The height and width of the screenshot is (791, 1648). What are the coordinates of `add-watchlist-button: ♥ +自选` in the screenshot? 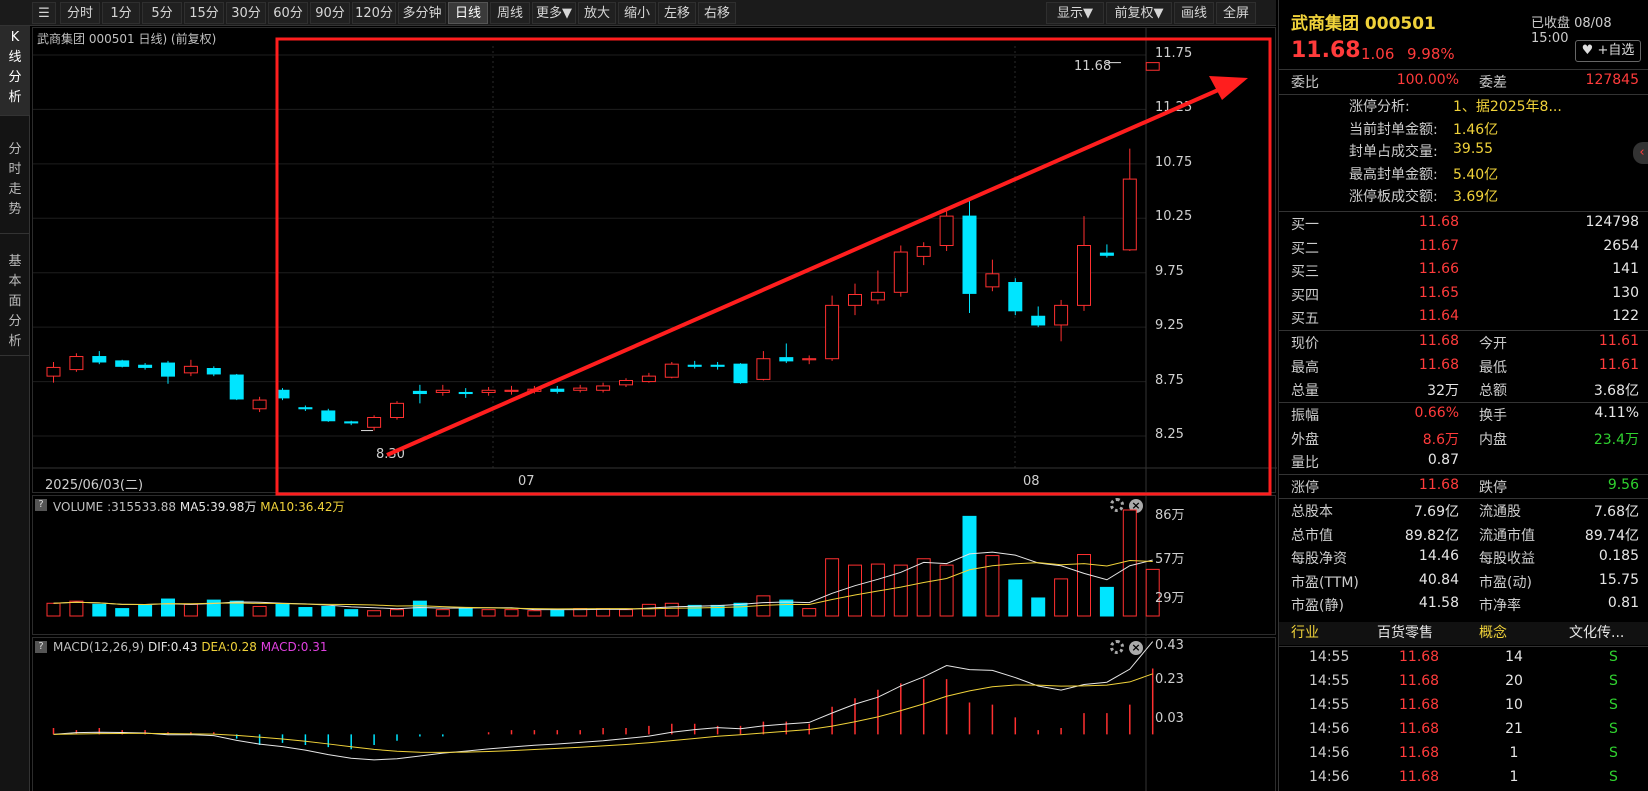 It's located at (1608, 51).